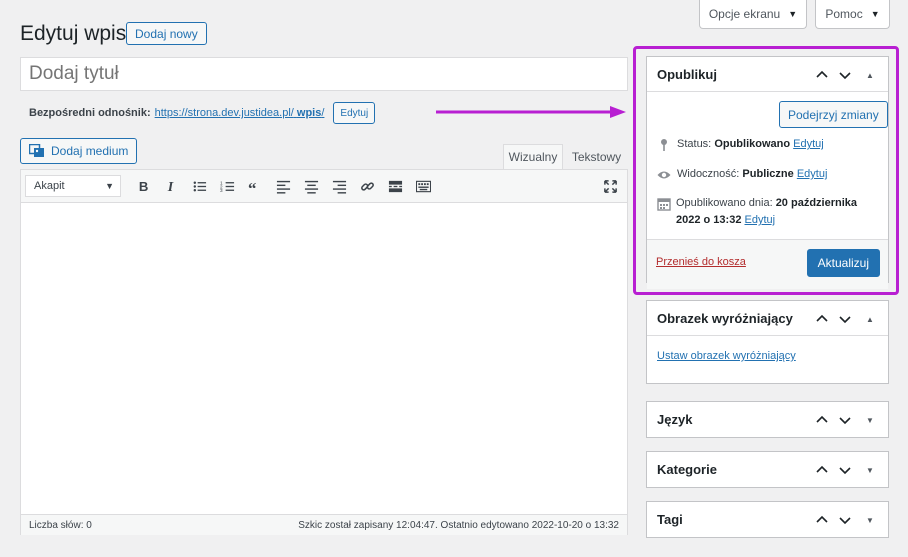 The width and height of the screenshot is (908, 557). Describe the element at coordinates (49, 186) in the screenshot. I see `format-select-value: Akapit` at that location.